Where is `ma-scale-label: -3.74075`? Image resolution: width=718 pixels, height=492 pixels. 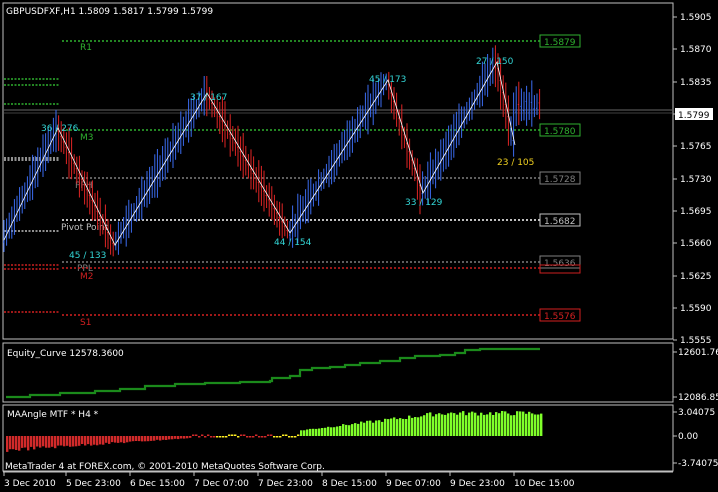 ma-scale-label: -3.74075 is located at coordinates (698, 464).